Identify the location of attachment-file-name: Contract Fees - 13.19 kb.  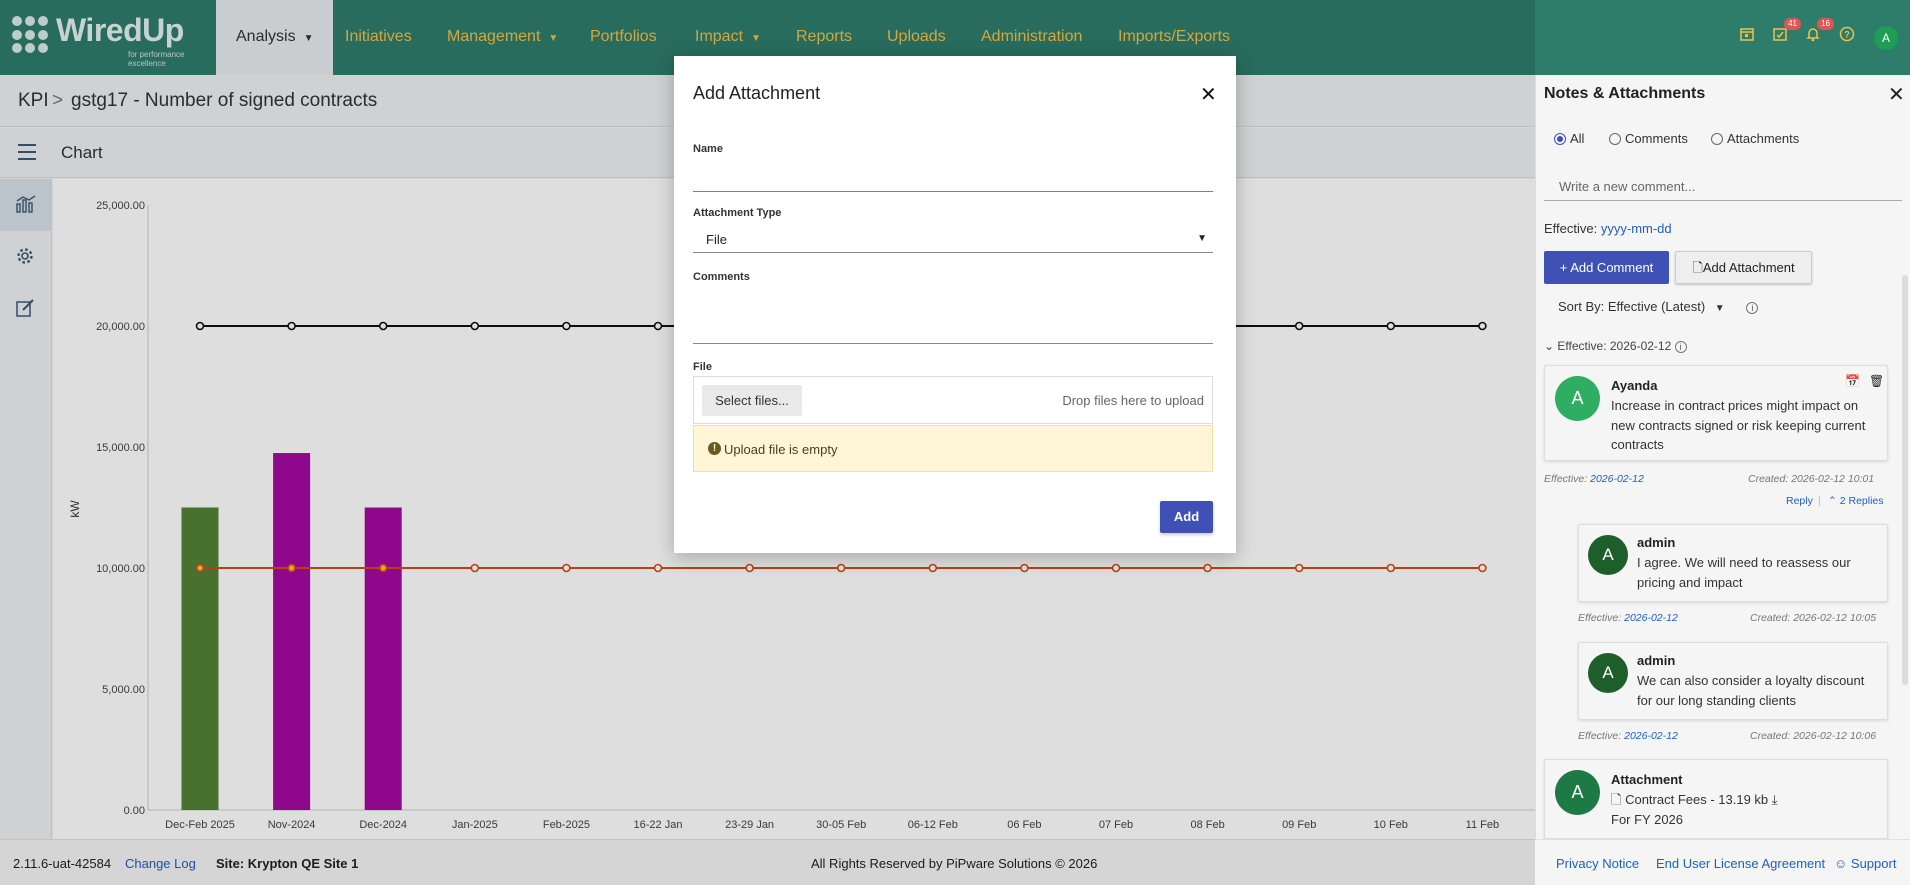
(1697, 799).